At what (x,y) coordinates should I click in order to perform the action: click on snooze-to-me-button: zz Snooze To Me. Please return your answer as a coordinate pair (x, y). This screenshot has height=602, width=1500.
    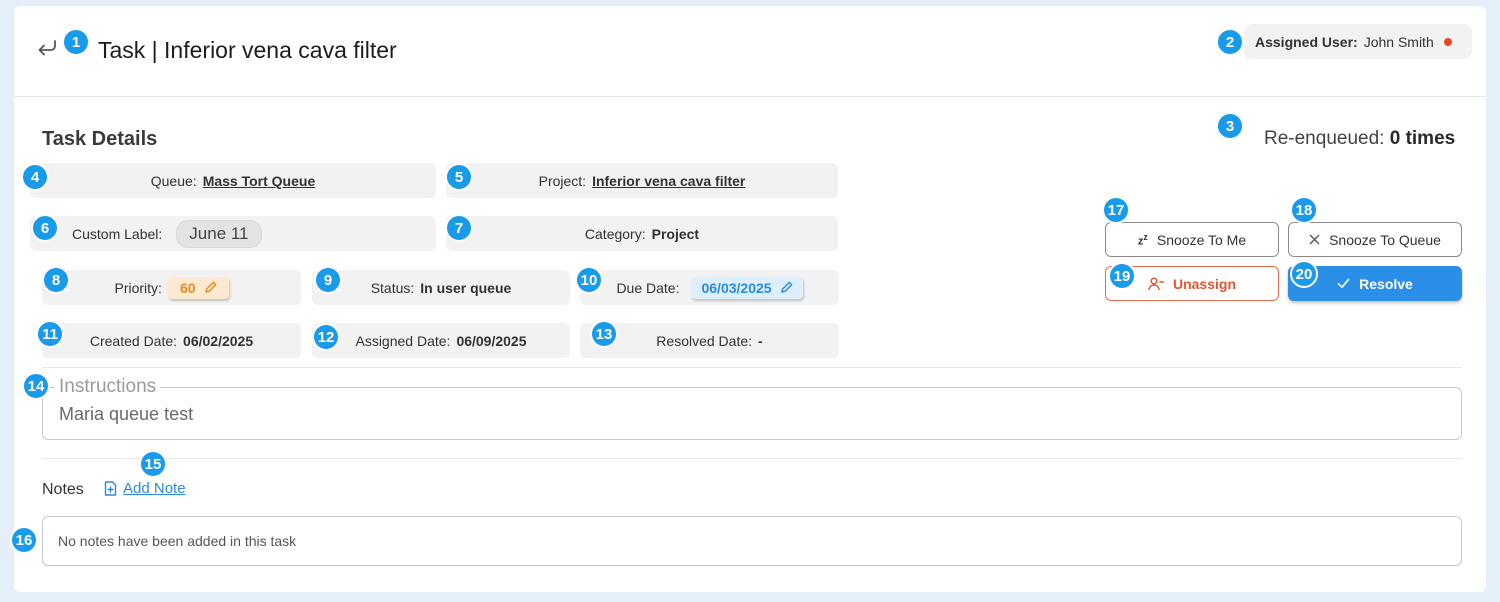
    Looking at the image, I should click on (1192, 239).